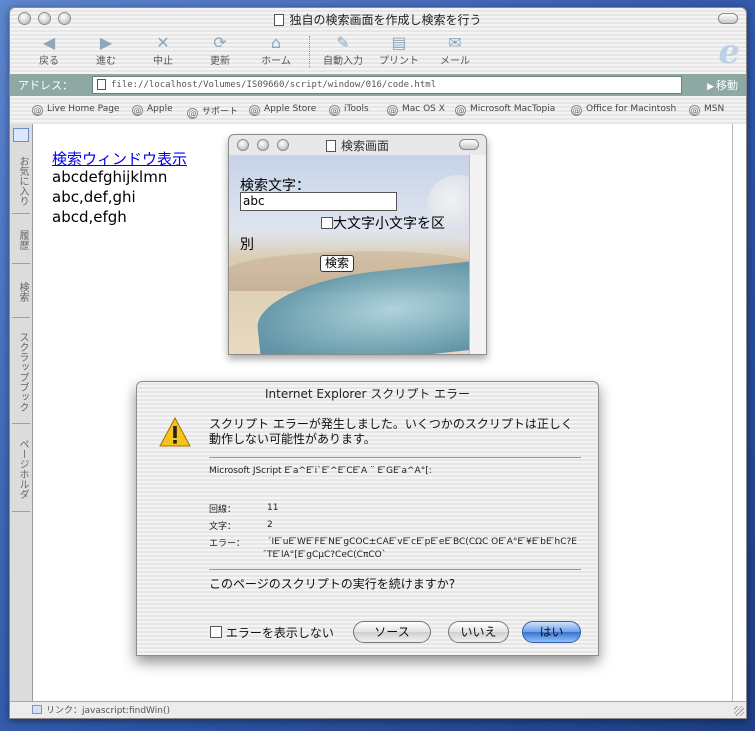 This screenshot has height=731, width=755. I want to click on content-line: abcdefghijklmn, so click(110, 177).